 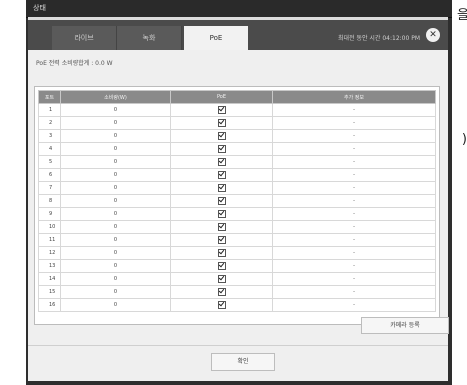 I want to click on port-cell: 11, so click(x=49, y=240).